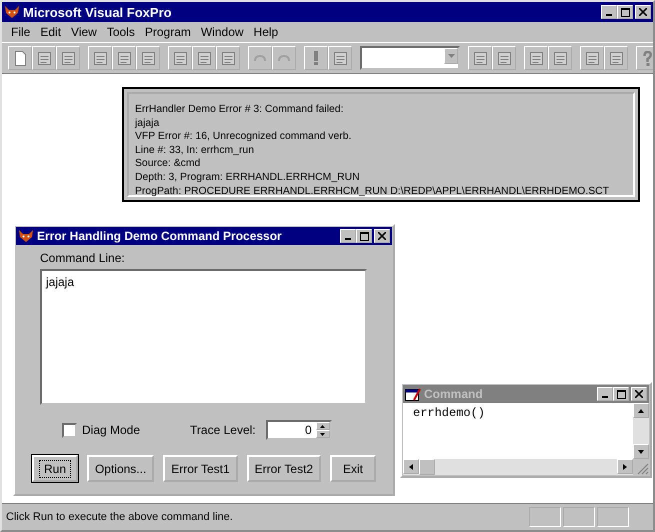  What do you see at coordinates (222, 32) in the screenshot?
I see `menu-item: Window` at bounding box center [222, 32].